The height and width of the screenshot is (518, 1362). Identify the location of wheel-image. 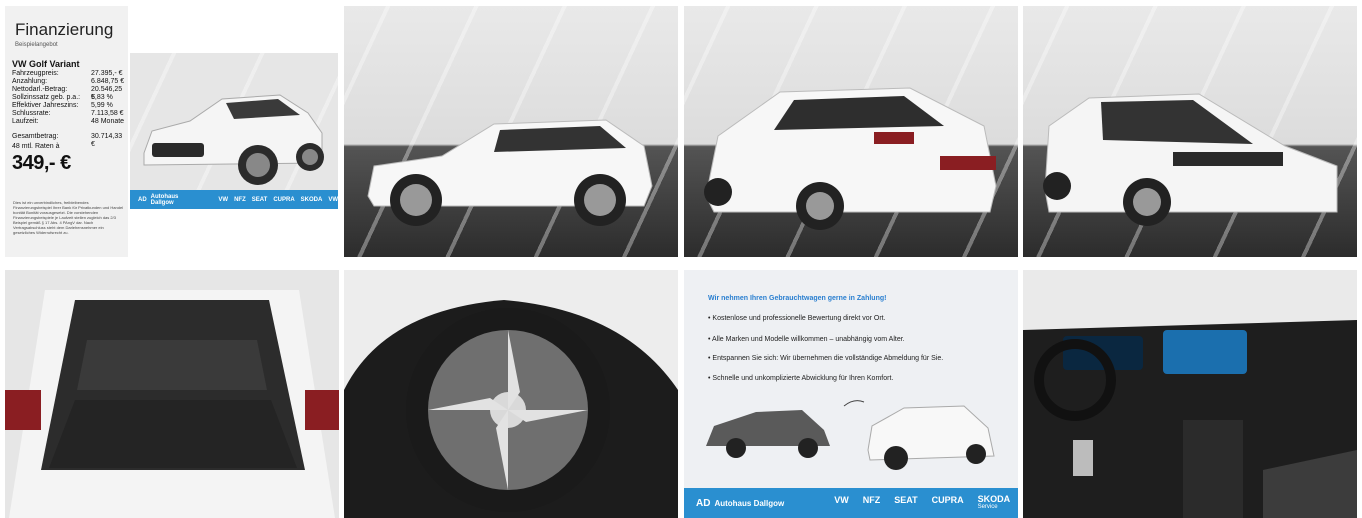
(511, 394).